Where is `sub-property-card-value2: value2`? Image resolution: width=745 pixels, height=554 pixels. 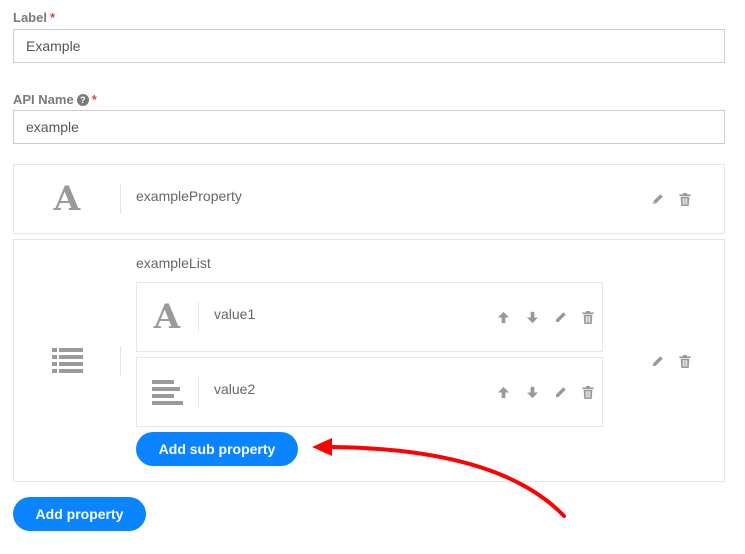 sub-property-card-value2: value2 is located at coordinates (369, 392).